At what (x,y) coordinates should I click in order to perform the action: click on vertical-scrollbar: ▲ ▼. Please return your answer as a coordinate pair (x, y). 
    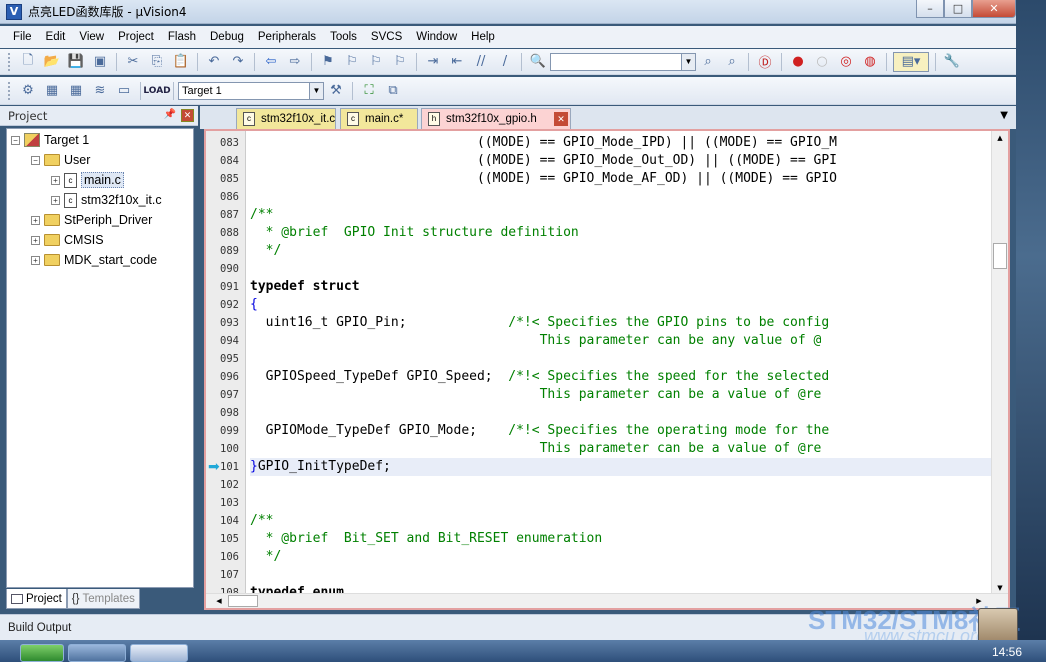
    Looking at the image, I should click on (999, 363).